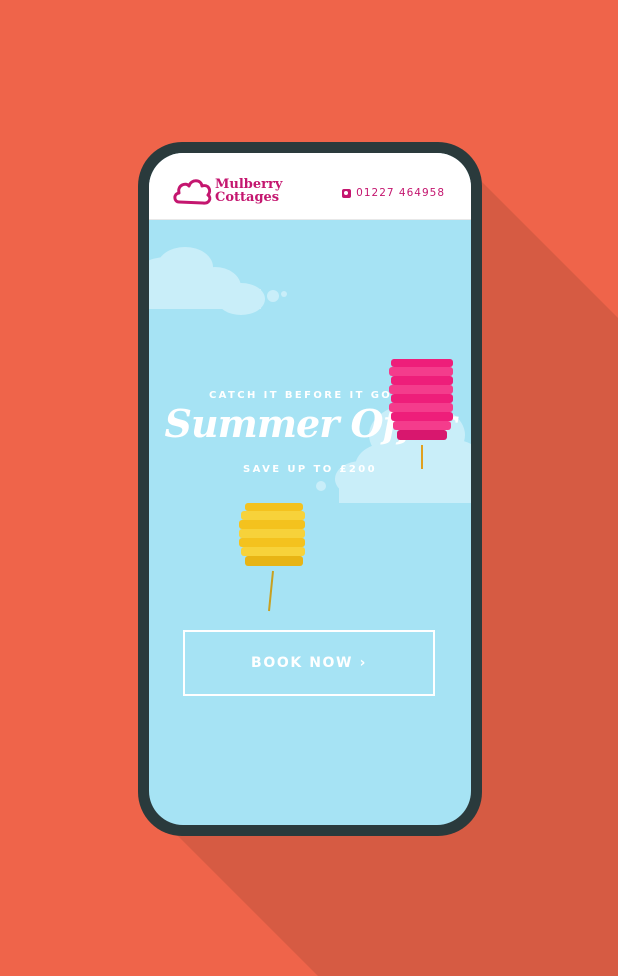 The height and width of the screenshot is (976, 618). Describe the element at coordinates (272, 557) in the screenshot. I see `yellow-lantern-image` at that location.